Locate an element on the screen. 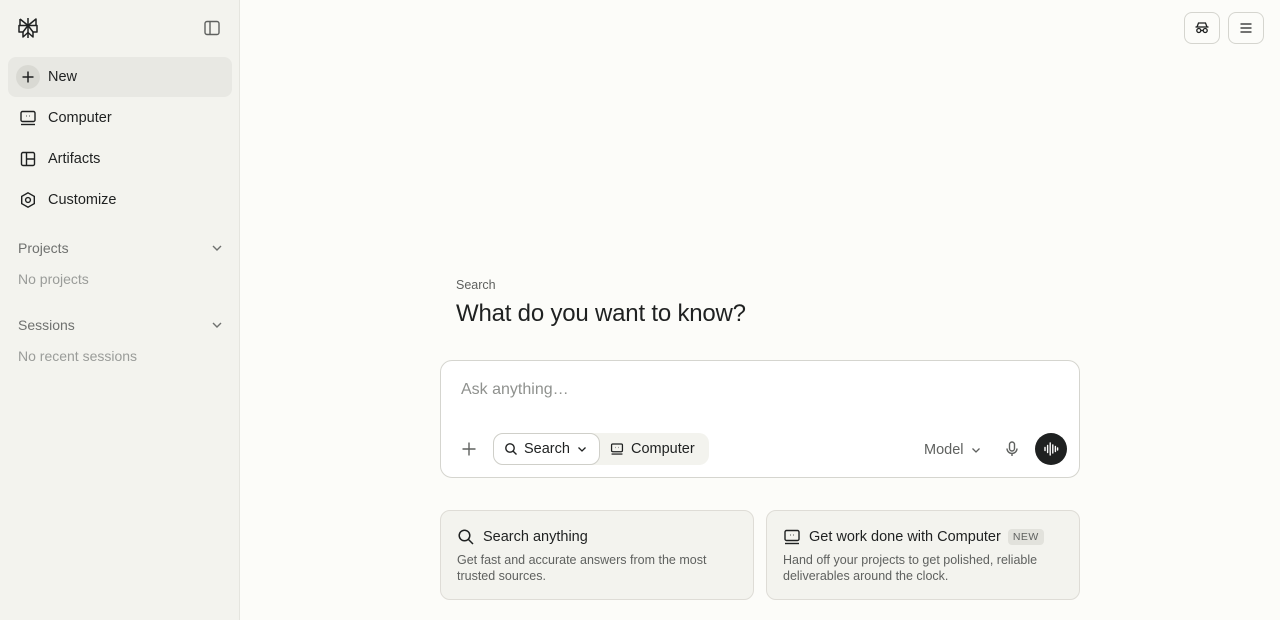  perplexity-logo-icon is located at coordinates (28, 28).